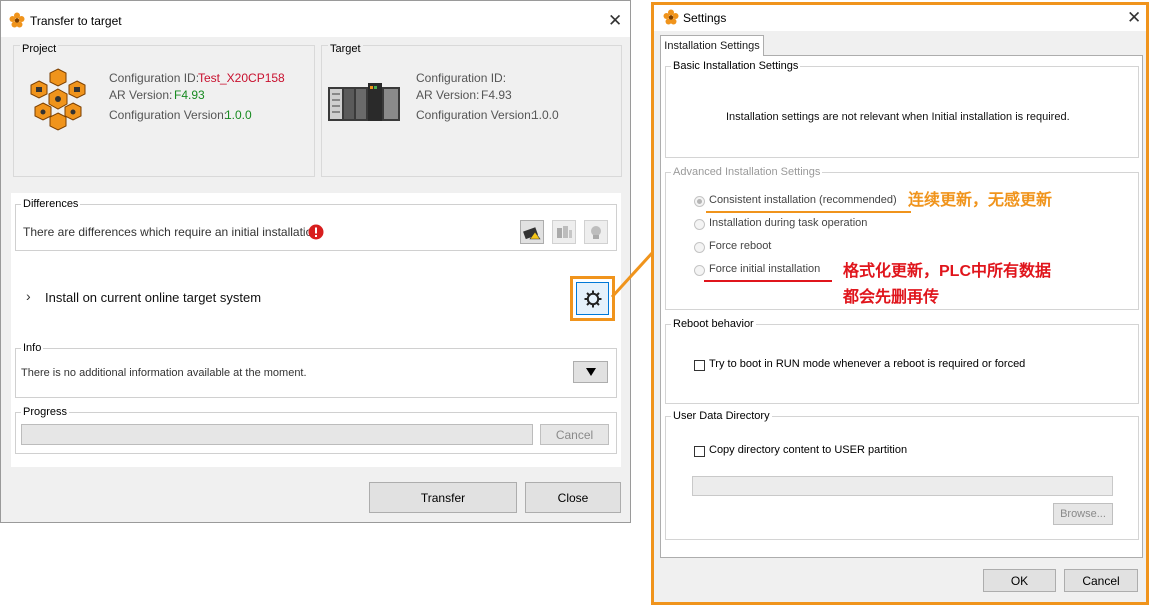  I want to click on advanced-settings-legend: Advanced Installation Settings, so click(747, 172).